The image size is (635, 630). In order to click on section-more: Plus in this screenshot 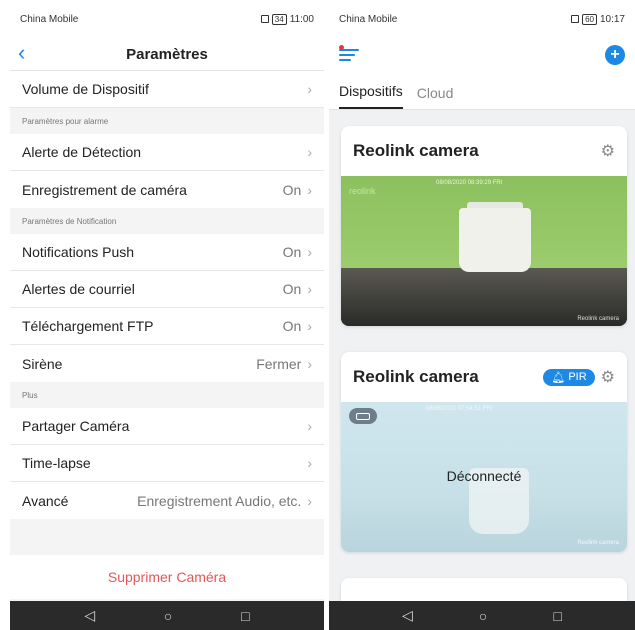, I will do `click(167, 395)`.